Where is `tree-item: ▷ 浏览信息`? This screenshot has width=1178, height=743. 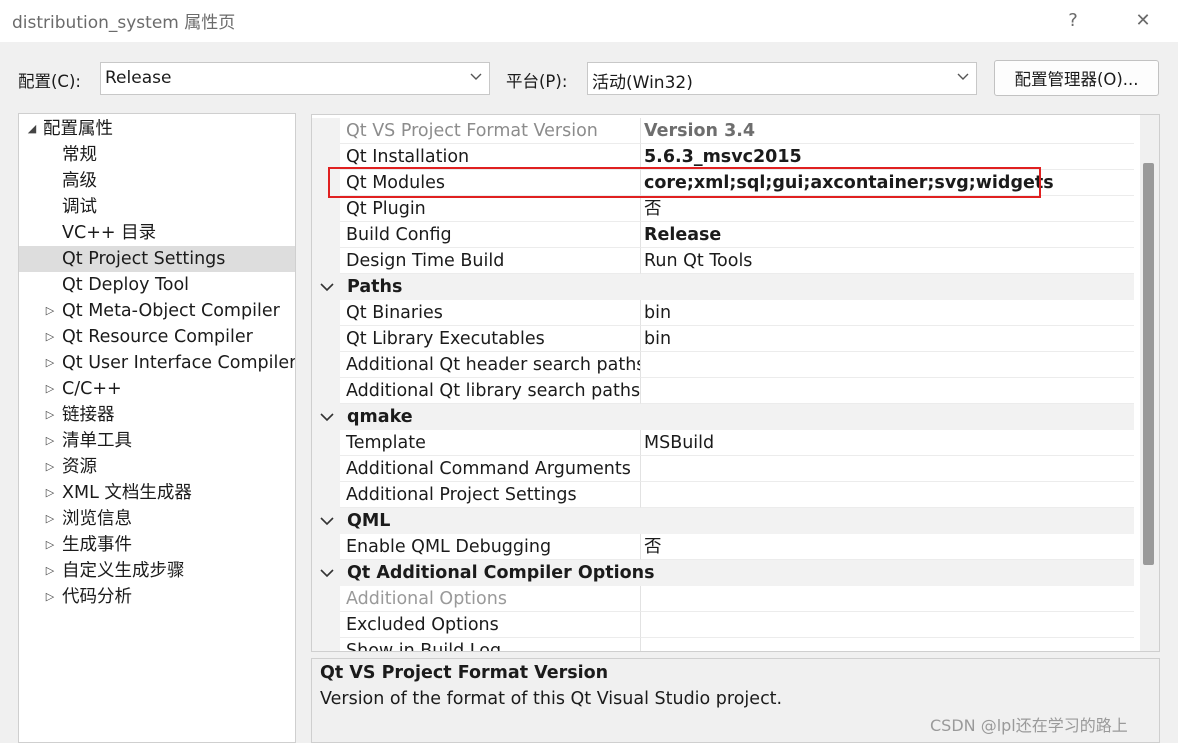 tree-item: ▷ 浏览信息 is located at coordinates (157, 519).